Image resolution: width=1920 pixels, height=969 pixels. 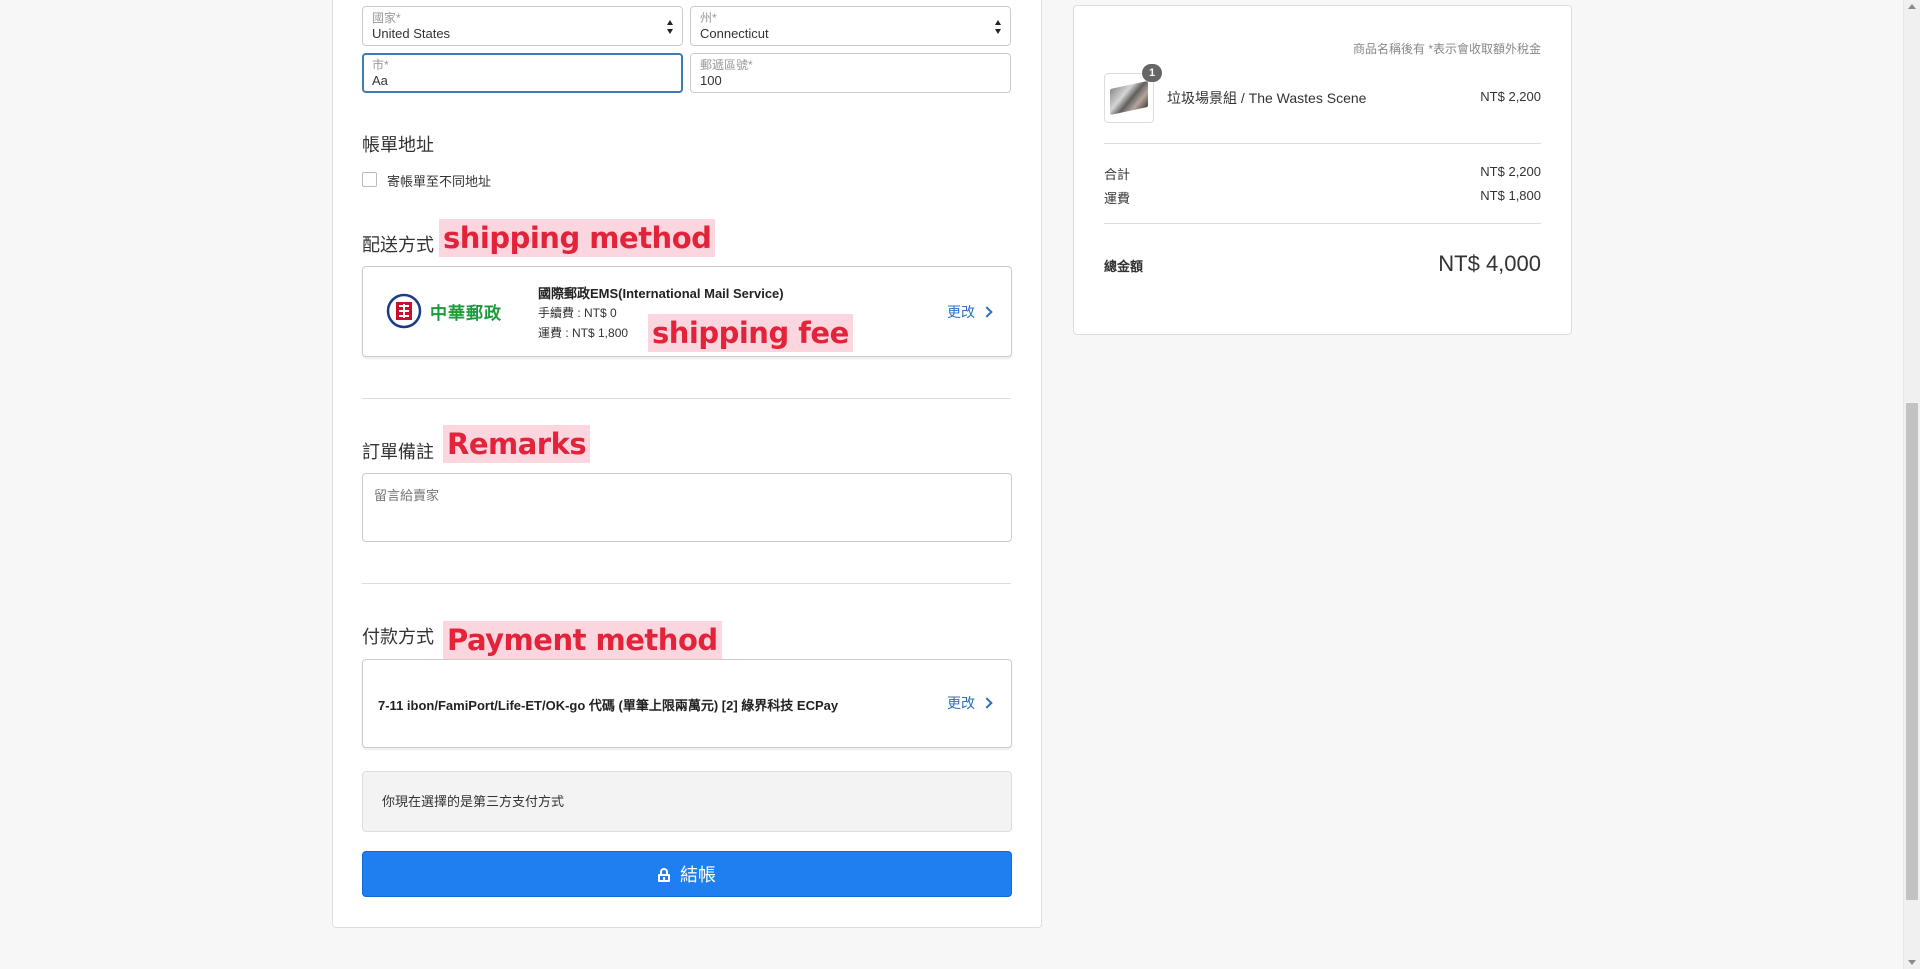 I want to click on zip-field: 郵遞區號* 100, so click(x=850, y=73).